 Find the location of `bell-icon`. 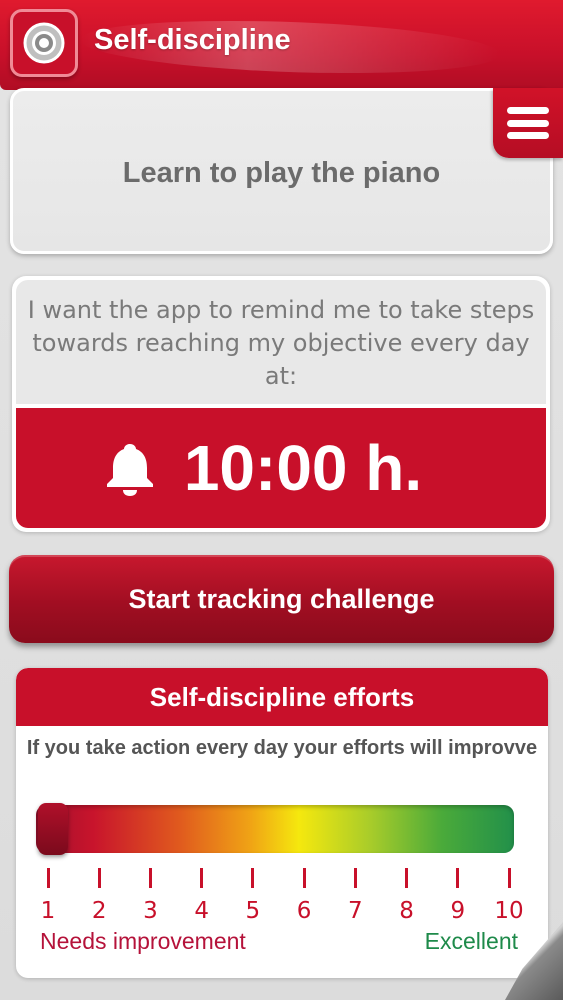

bell-icon is located at coordinates (129, 470).